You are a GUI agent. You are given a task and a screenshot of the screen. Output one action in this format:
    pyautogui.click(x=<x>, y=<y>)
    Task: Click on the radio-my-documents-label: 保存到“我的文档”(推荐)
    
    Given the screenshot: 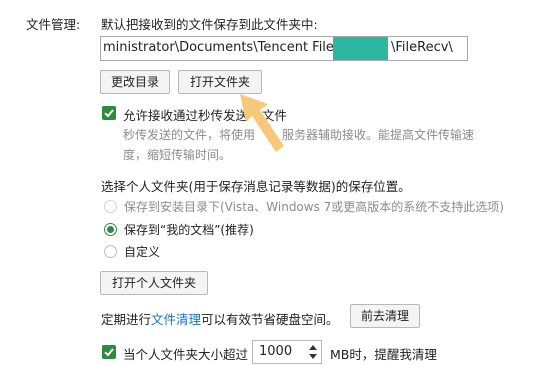 What is the action you would take?
    pyautogui.click(x=189, y=230)
    